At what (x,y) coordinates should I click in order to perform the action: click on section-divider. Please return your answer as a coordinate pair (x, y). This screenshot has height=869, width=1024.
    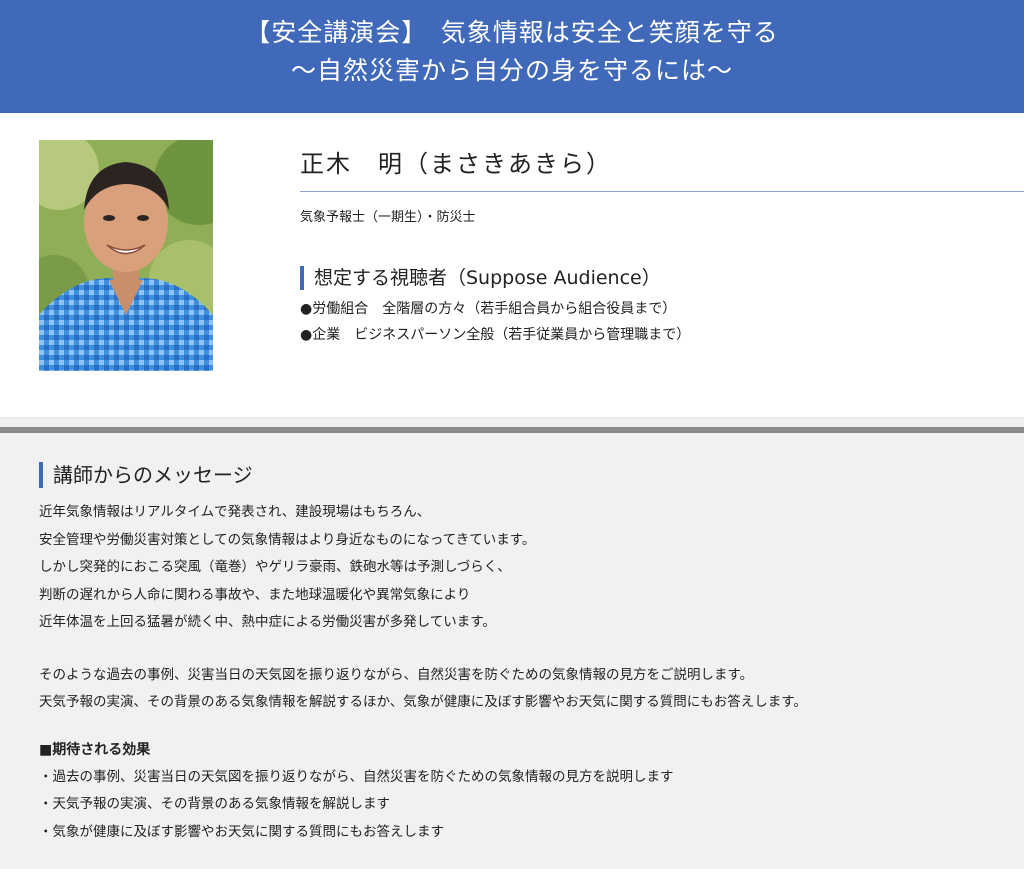
    Looking at the image, I should click on (512, 422).